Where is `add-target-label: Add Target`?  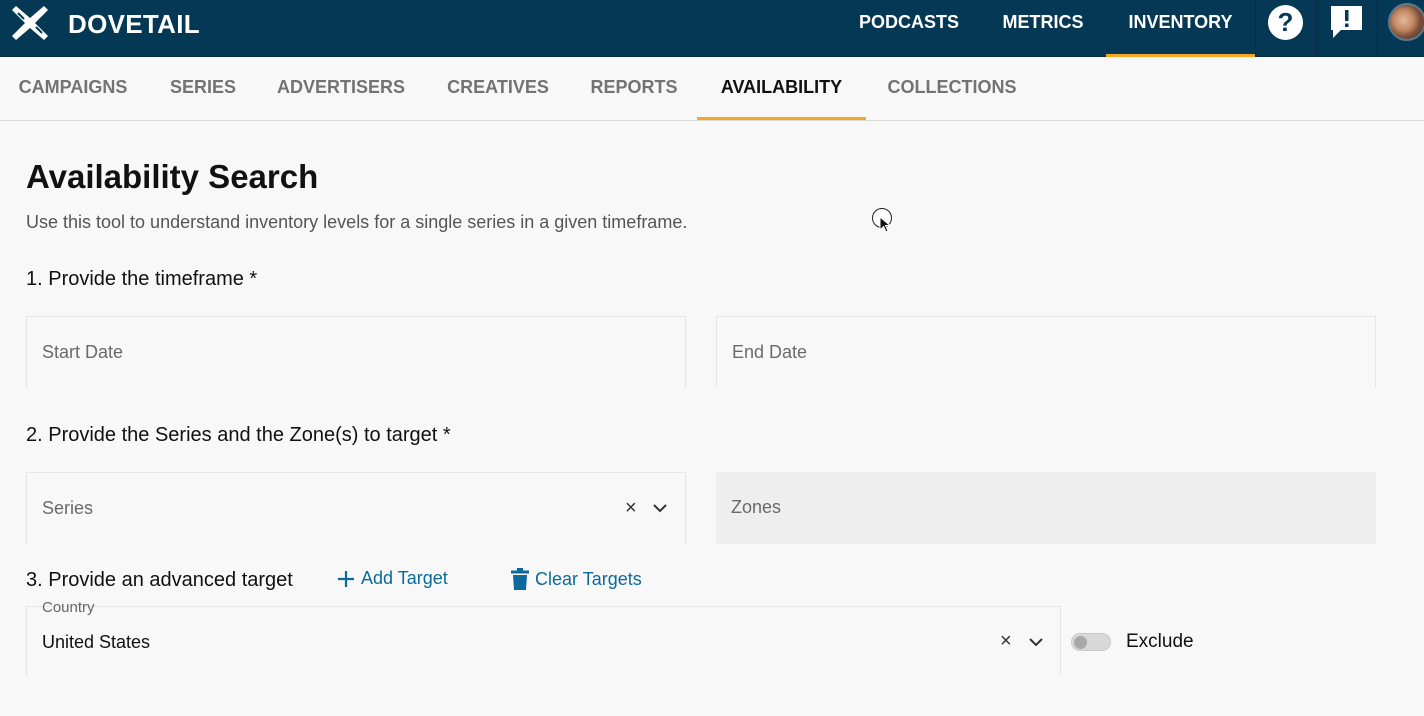 add-target-label: Add Target is located at coordinates (404, 578).